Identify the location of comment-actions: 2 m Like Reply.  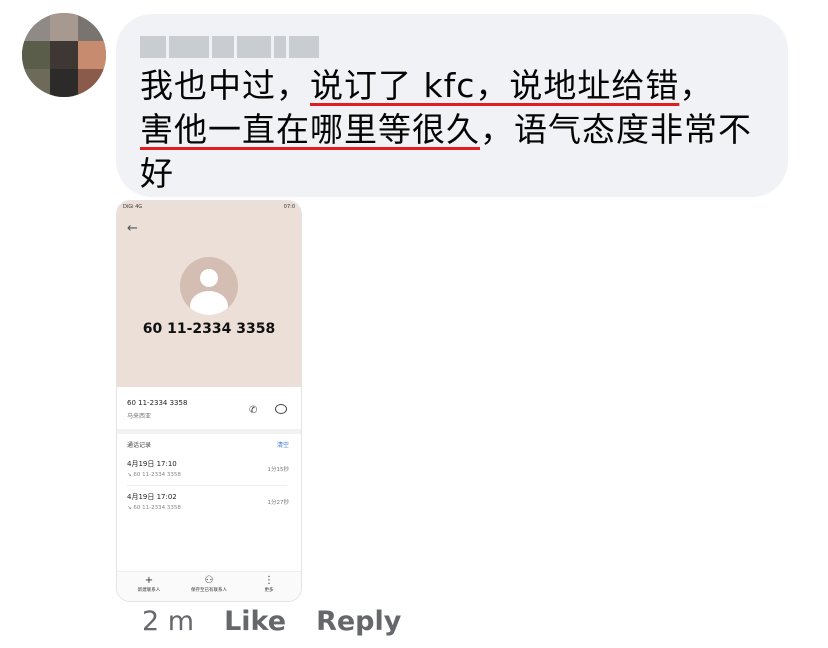
(271, 621).